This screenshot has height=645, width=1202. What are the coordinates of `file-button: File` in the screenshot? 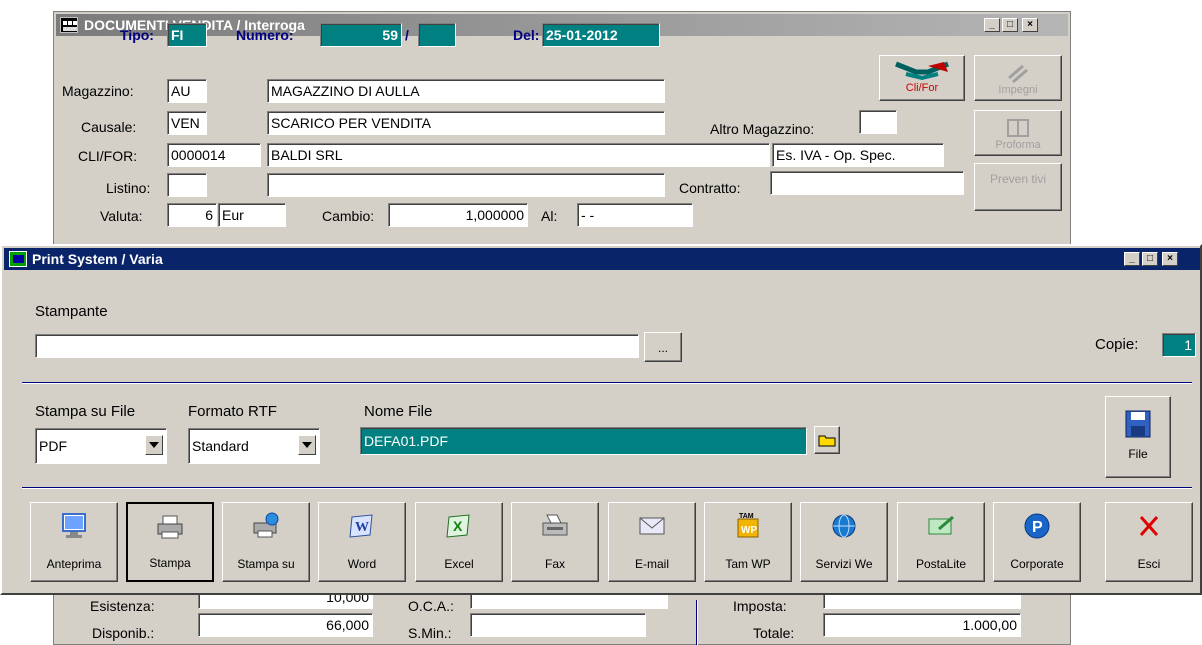 It's located at (1138, 437).